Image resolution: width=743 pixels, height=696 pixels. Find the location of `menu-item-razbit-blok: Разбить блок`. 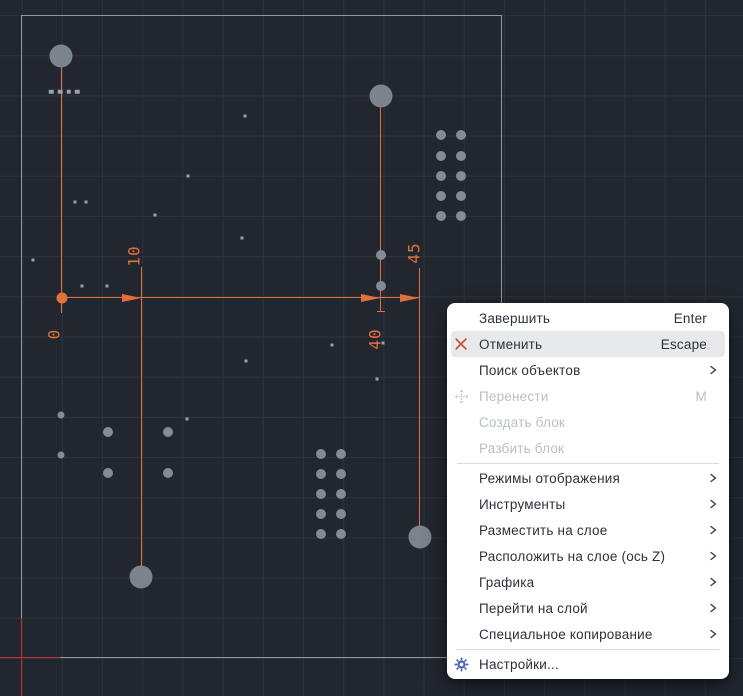

menu-item-razbit-blok: Разбить блок is located at coordinates (588, 448).